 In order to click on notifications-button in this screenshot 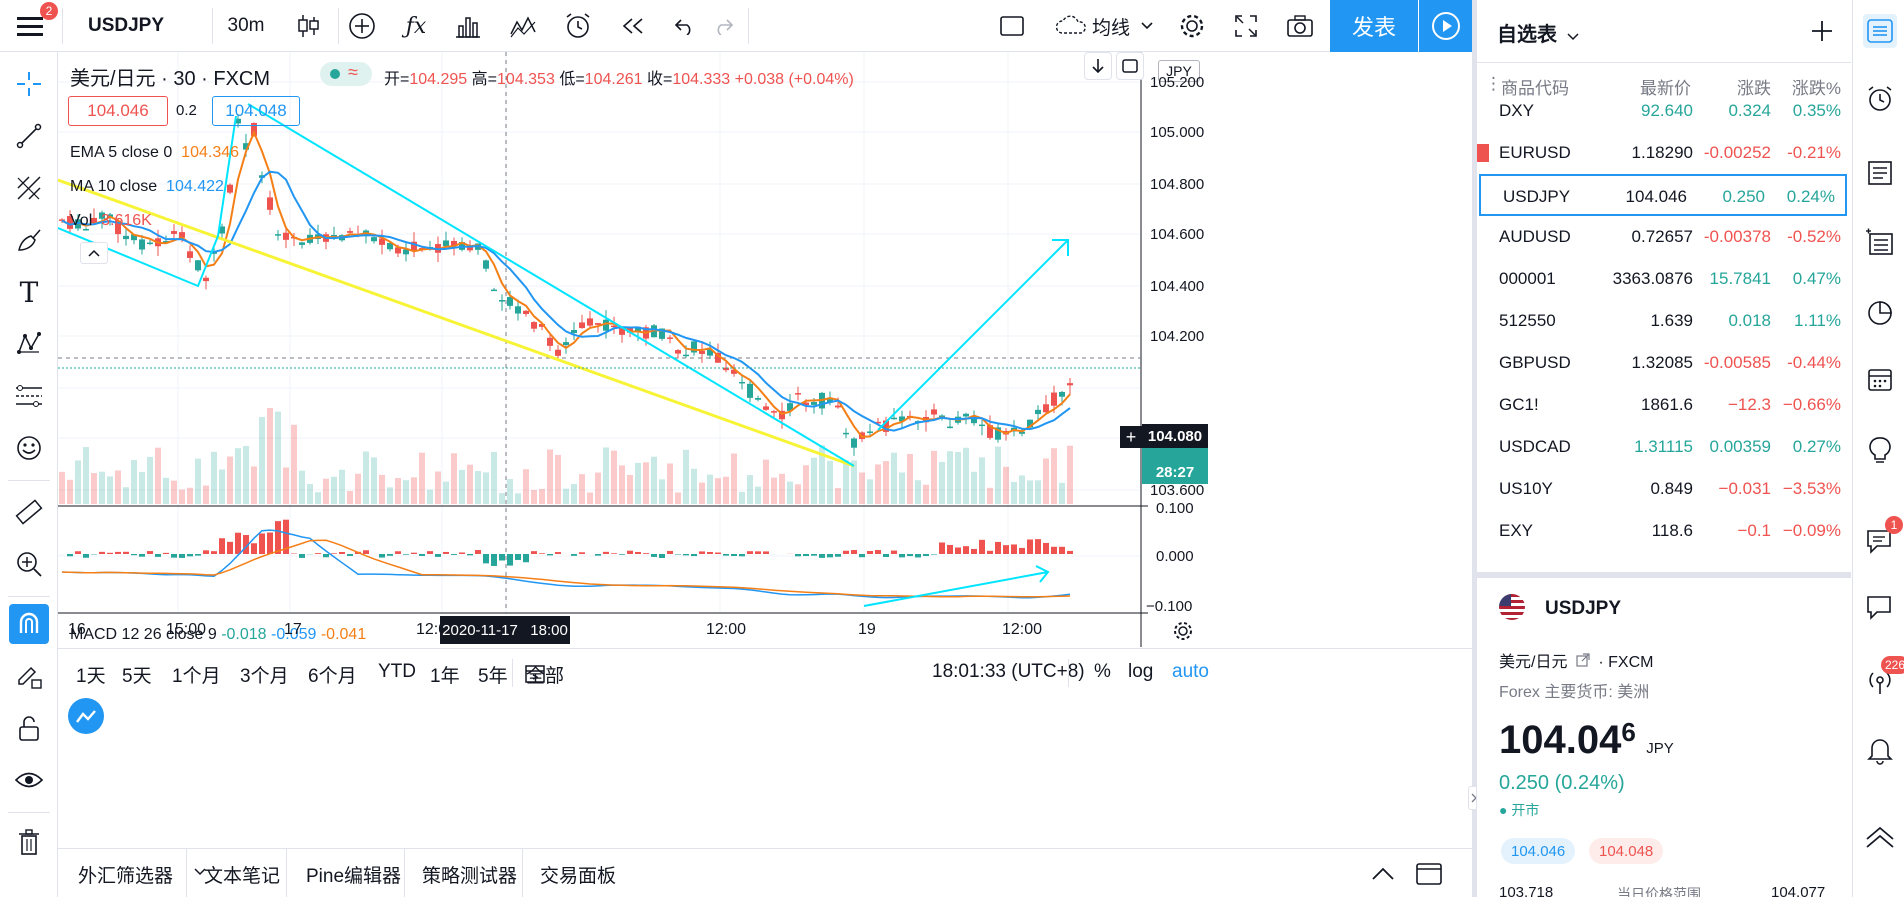, I will do `click(1880, 751)`.